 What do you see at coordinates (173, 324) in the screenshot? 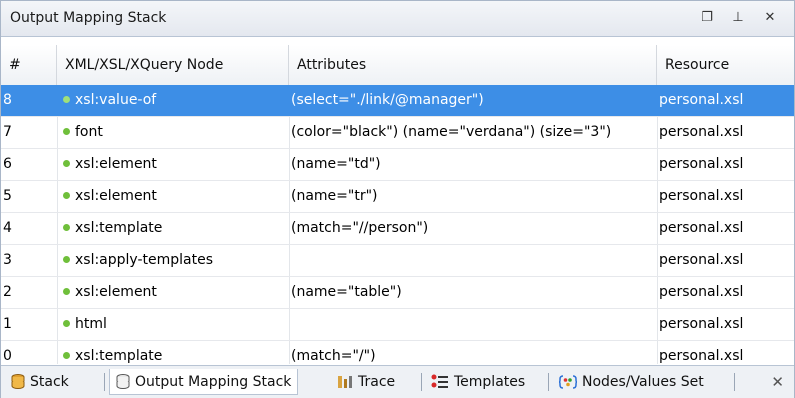
I see `node-cell: html` at bounding box center [173, 324].